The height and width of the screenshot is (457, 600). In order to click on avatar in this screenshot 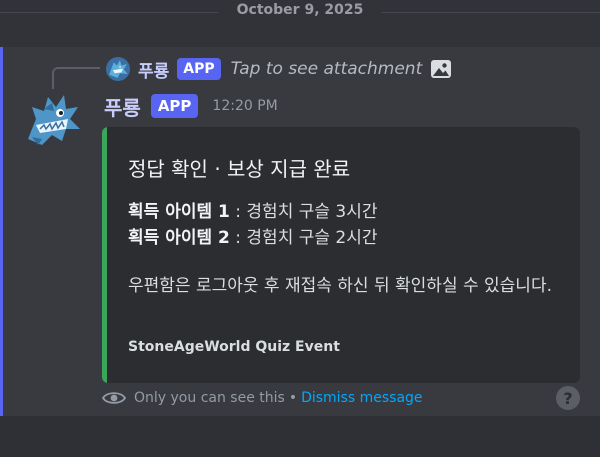, I will do `click(53, 120)`.